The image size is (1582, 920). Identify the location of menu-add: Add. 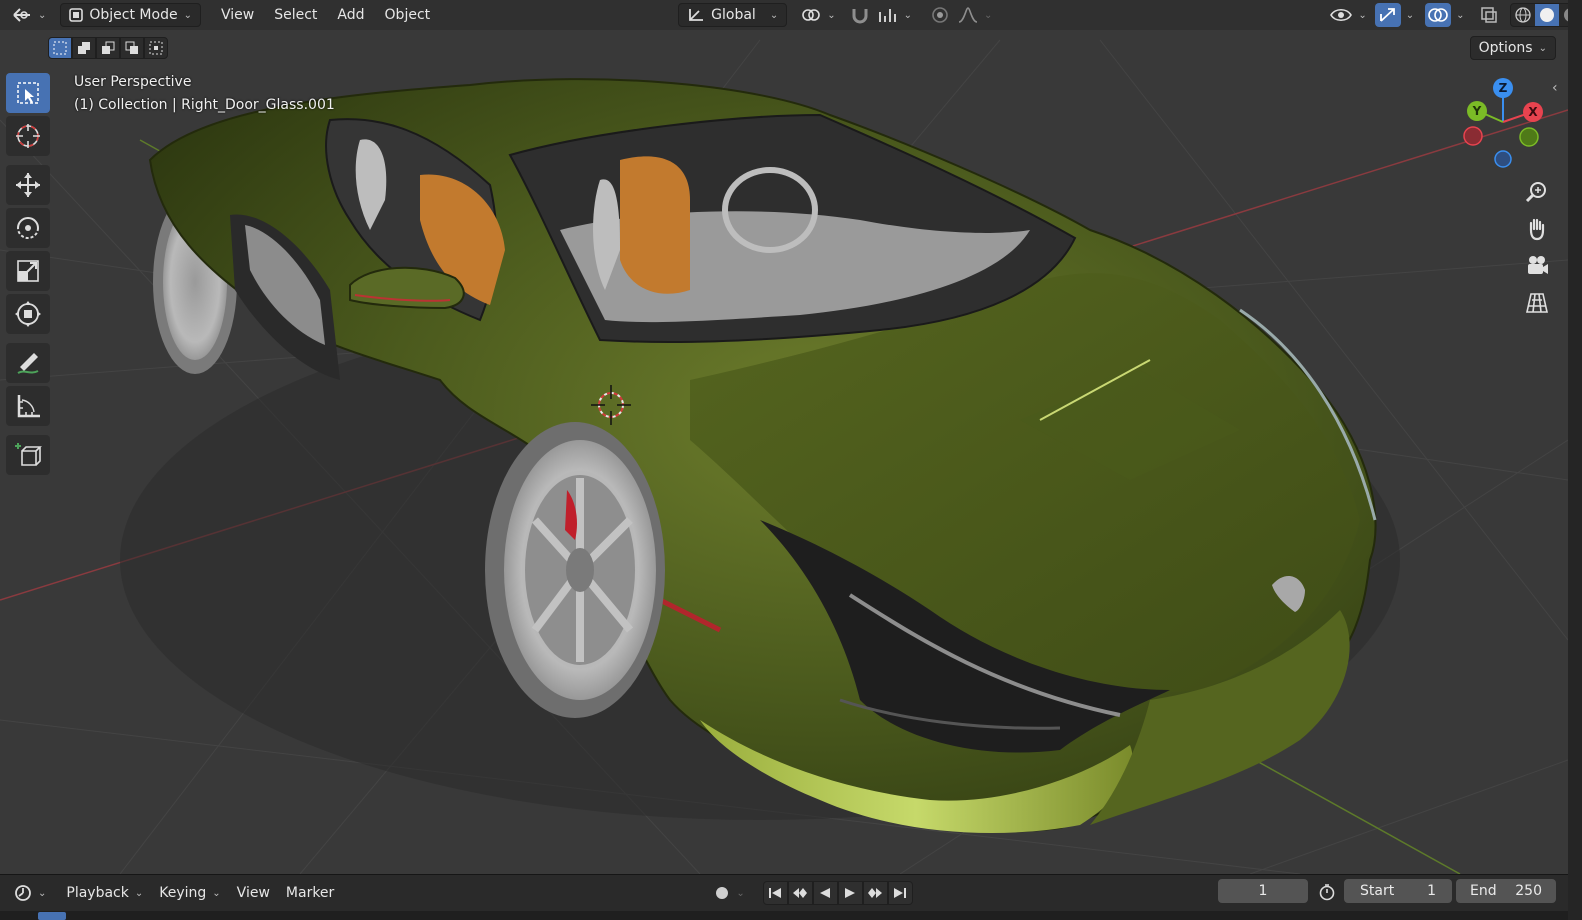
(350, 15).